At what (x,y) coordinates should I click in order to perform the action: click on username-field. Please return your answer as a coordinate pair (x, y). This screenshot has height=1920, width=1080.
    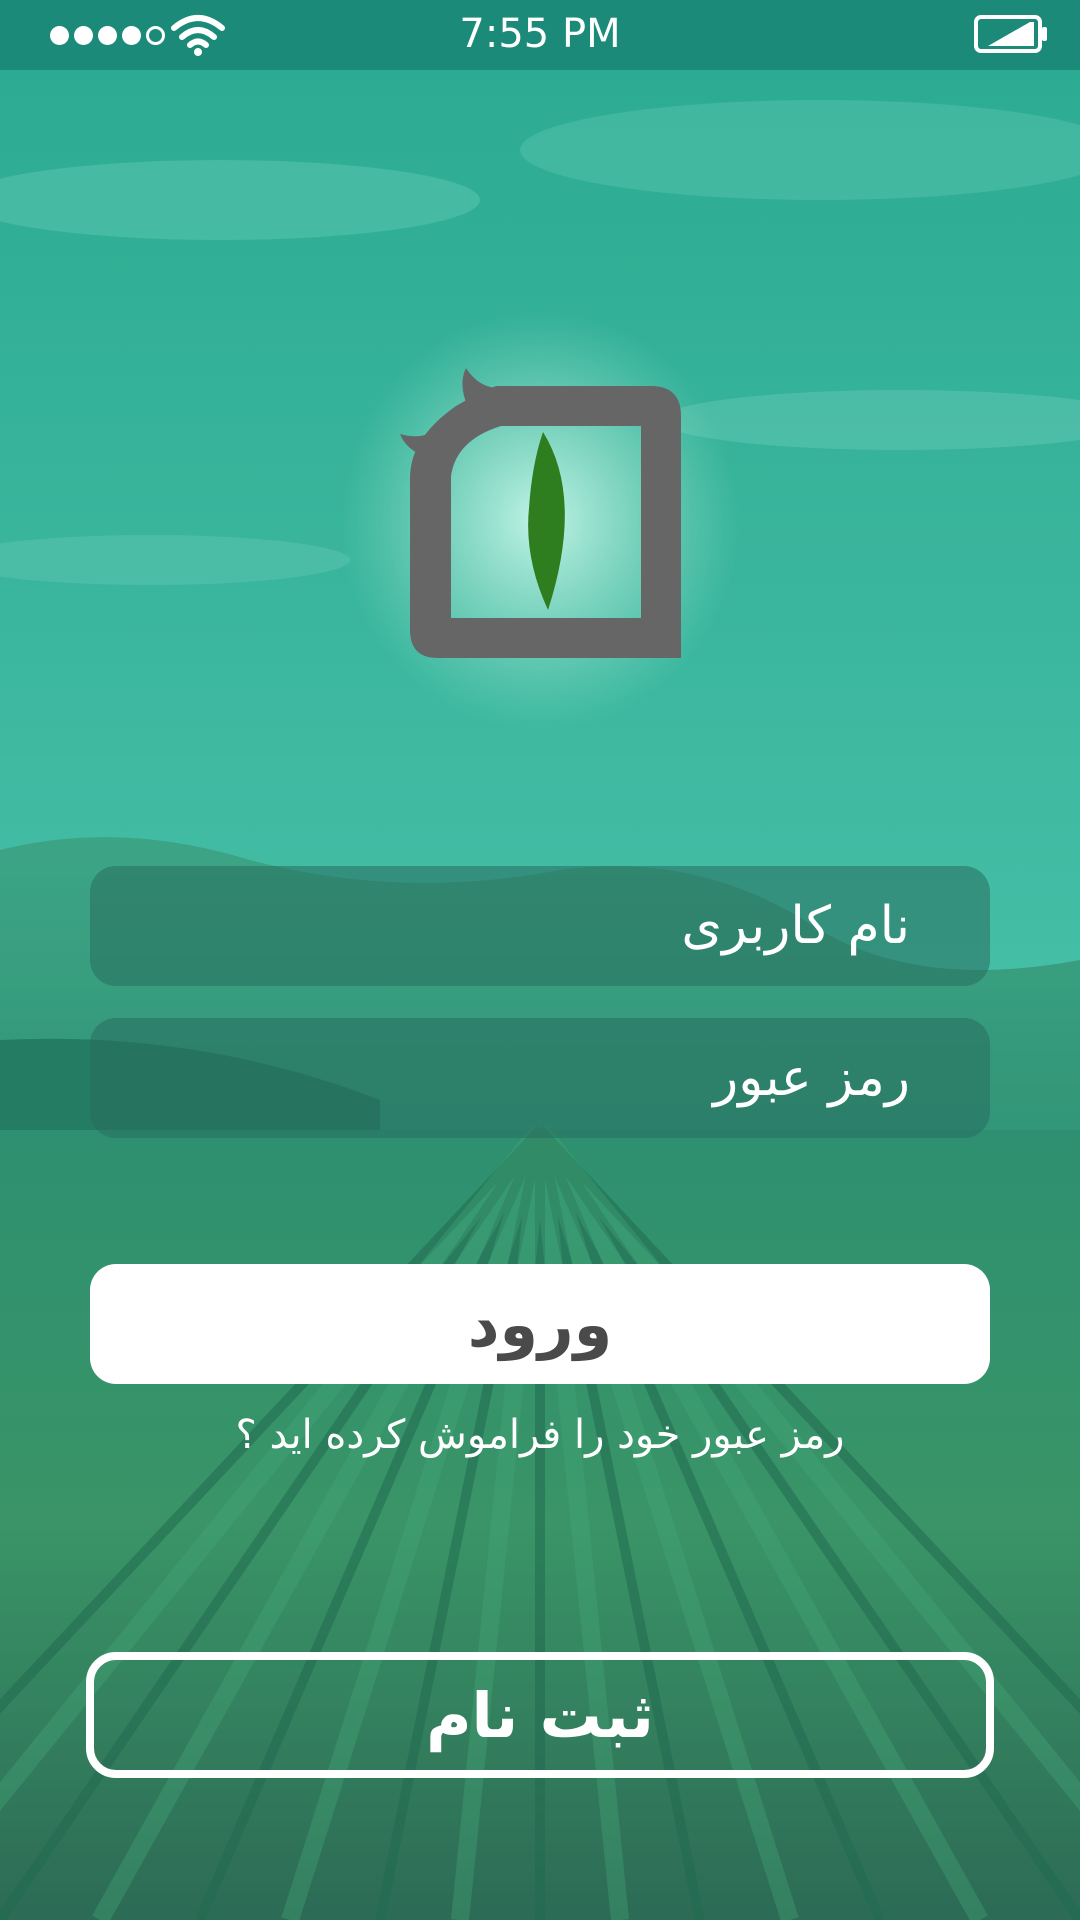
    Looking at the image, I should click on (540, 926).